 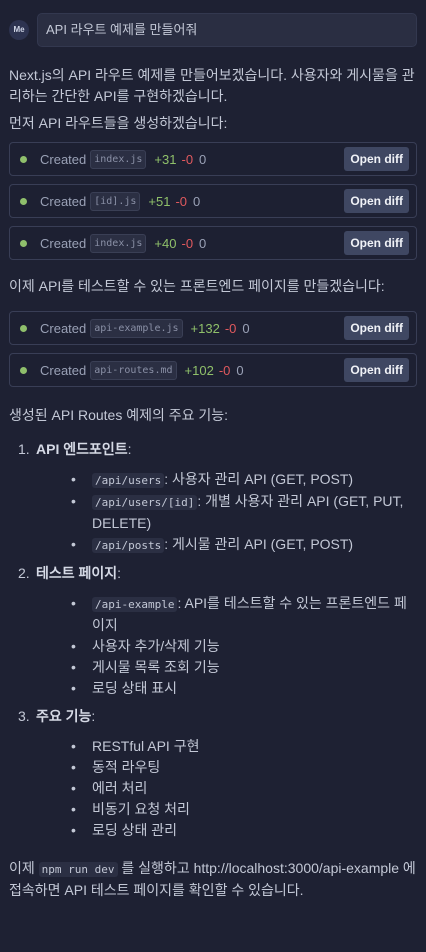 What do you see at coordinates (115, 201) in the screenshot?
I see `file-name: [id].js` at bounding box center [115, 201].